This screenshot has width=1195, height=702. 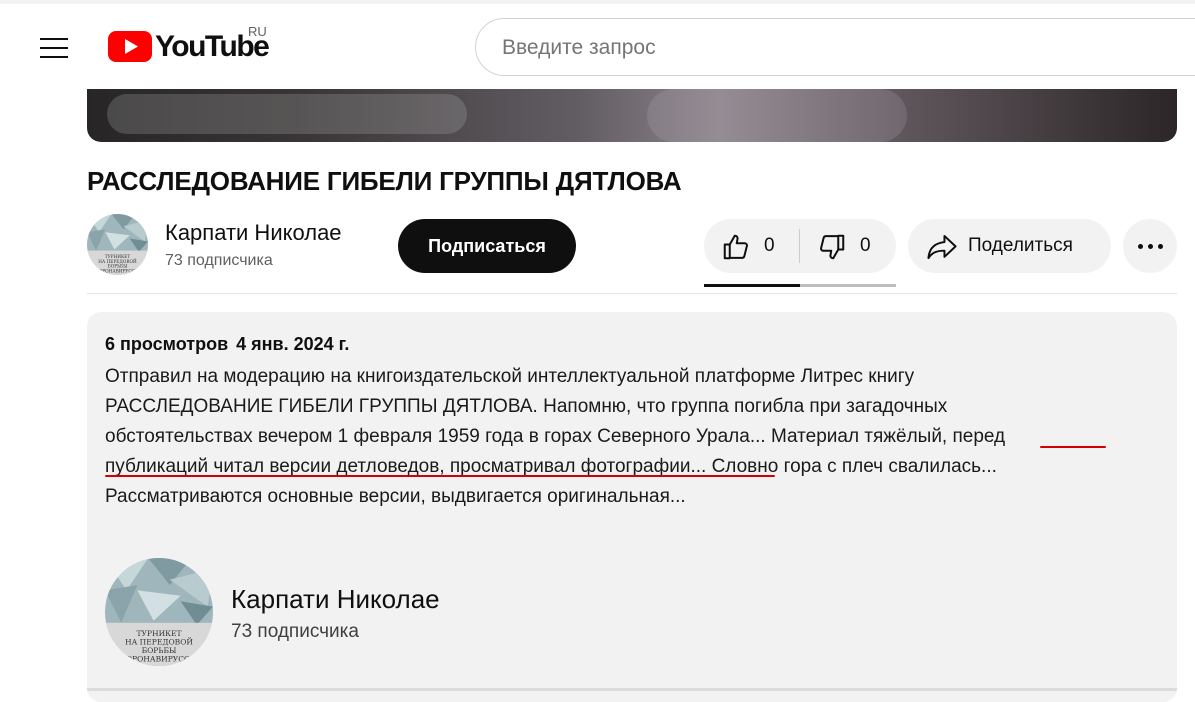 I want to click on svg-text: НА ПЕРЕДОВОЙ, so click(x=117, y=262).